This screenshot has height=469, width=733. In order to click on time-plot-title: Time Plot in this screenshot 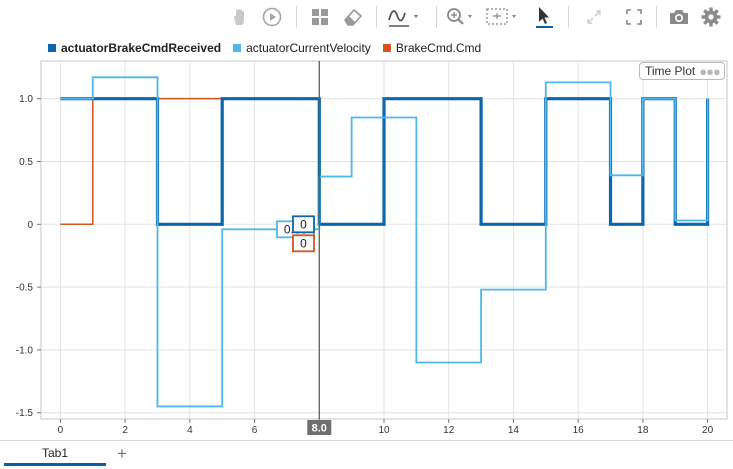, I will do `click(670, 71)`.